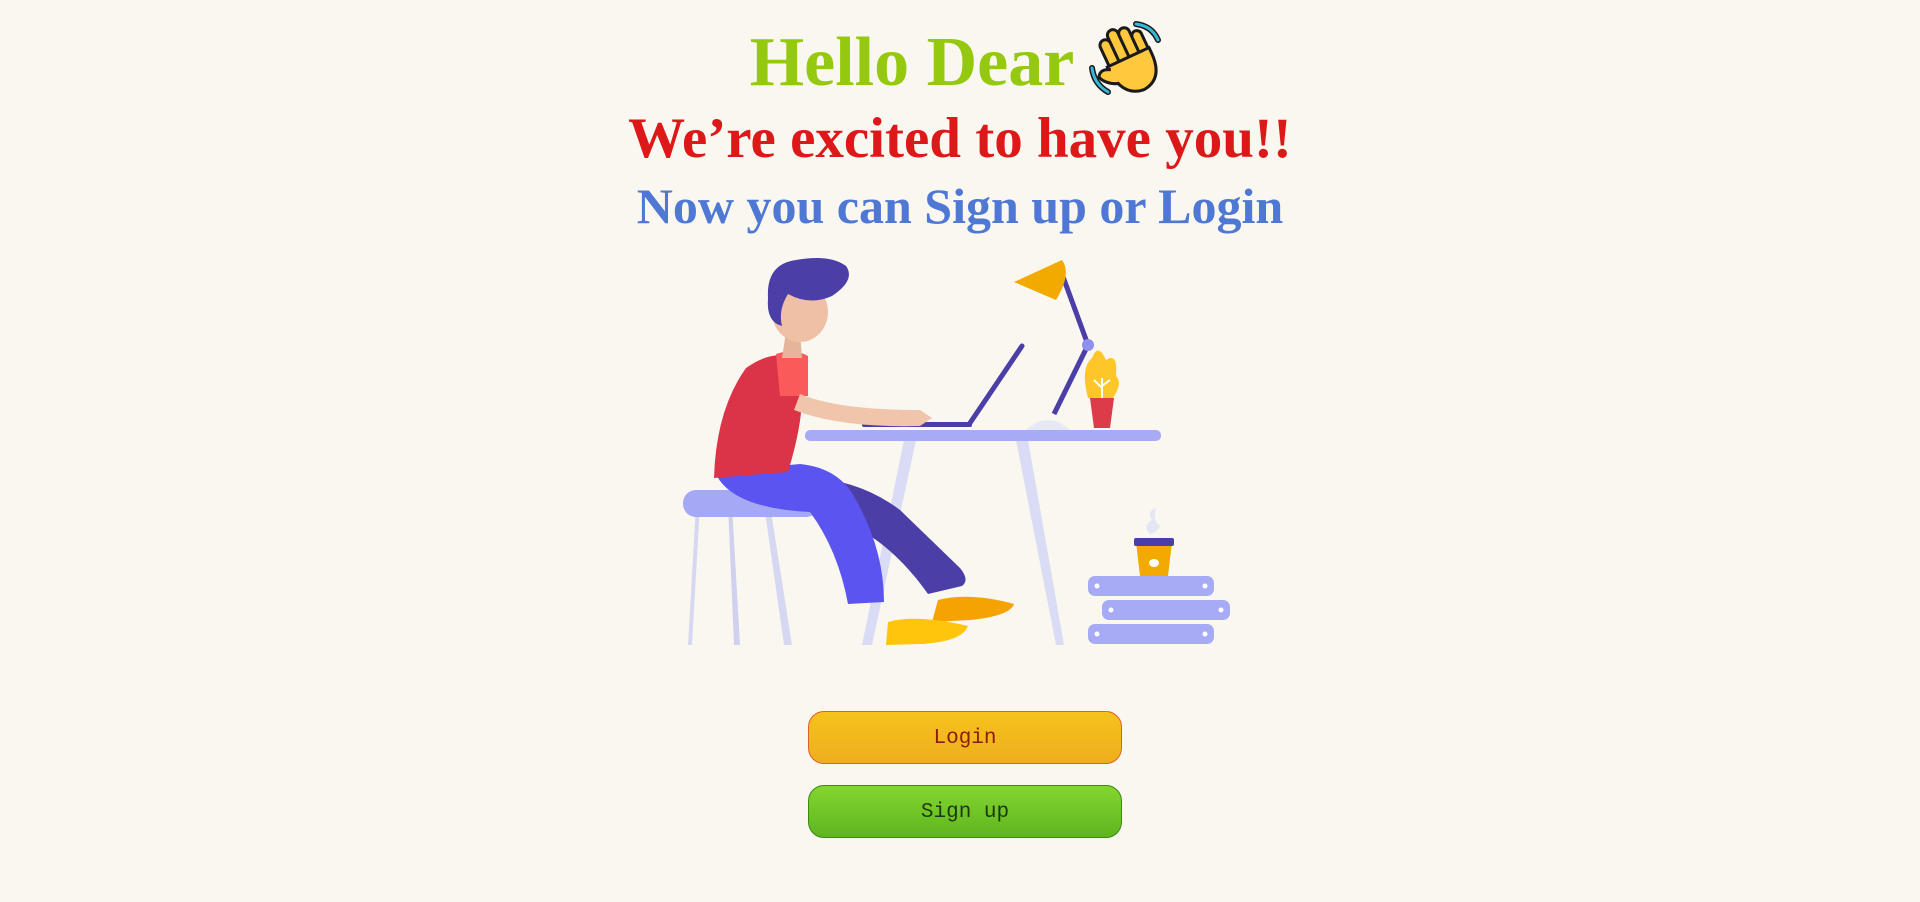 The width and height of the screenshot is (1920, 902). What do you see at coordinates (912, 62) in the screenshot?
I see `greeting-heading: Hello Dear` at bounding box center [912, 62].